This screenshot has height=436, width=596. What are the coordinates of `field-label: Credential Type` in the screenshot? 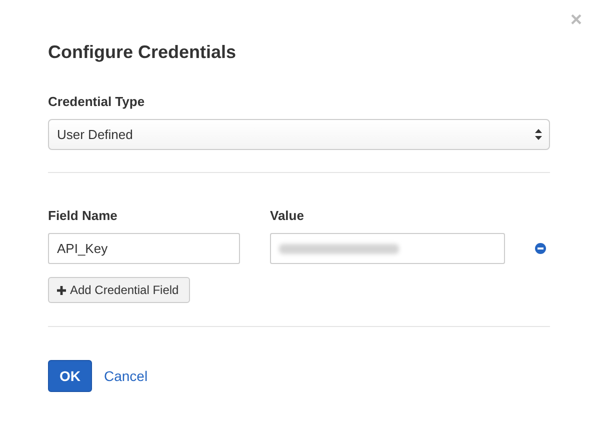 It's located at (97, 102).